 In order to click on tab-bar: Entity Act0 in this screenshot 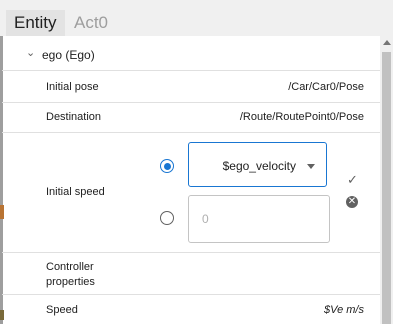, I will do `click(196, 18)`.